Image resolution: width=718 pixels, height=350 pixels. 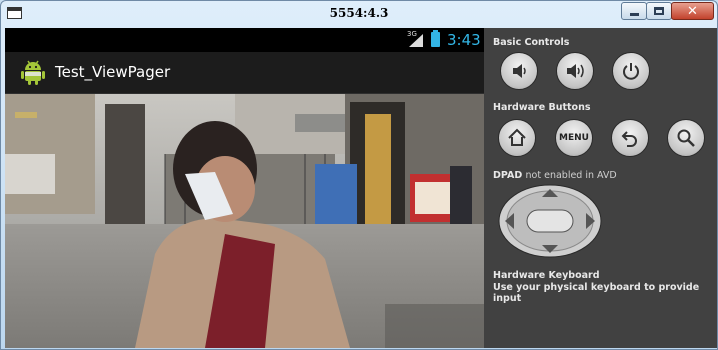 I want to click on home-icon, so click(x=517, y=137).